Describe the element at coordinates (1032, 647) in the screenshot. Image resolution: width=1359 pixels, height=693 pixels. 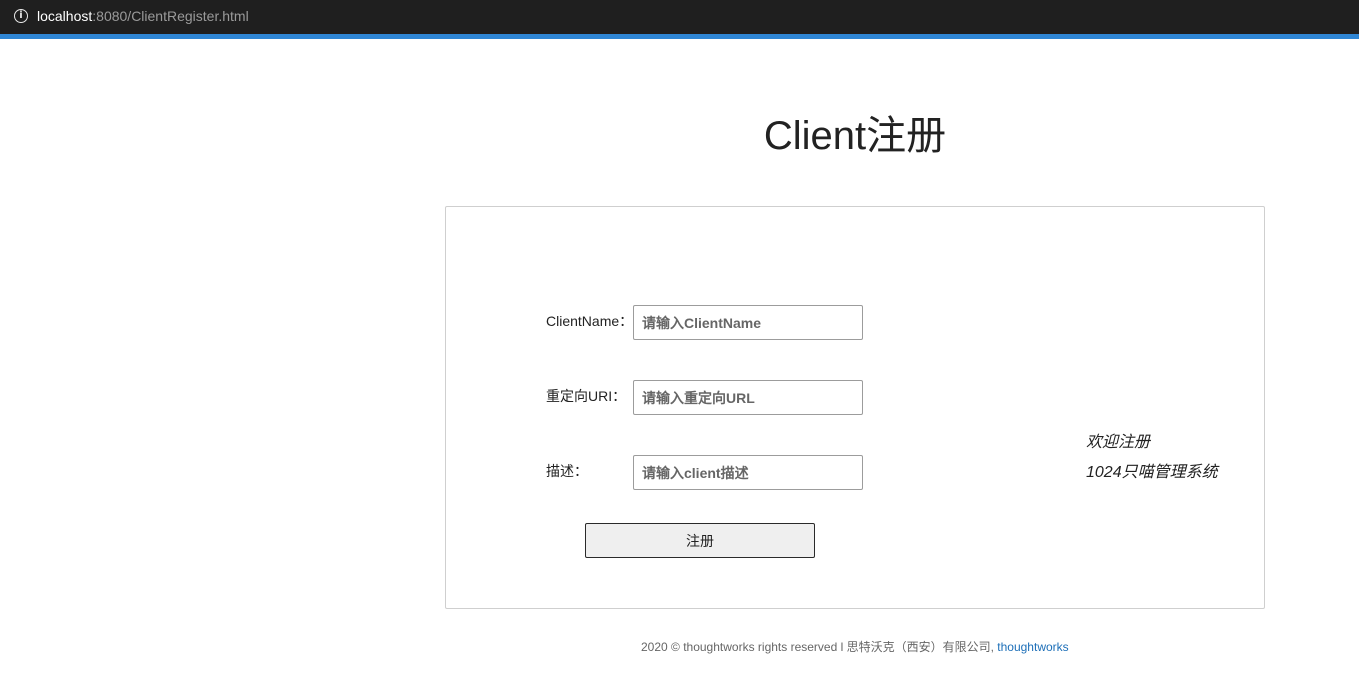
I see `footer-link-thoughtworks: thoughtworks` at that location.